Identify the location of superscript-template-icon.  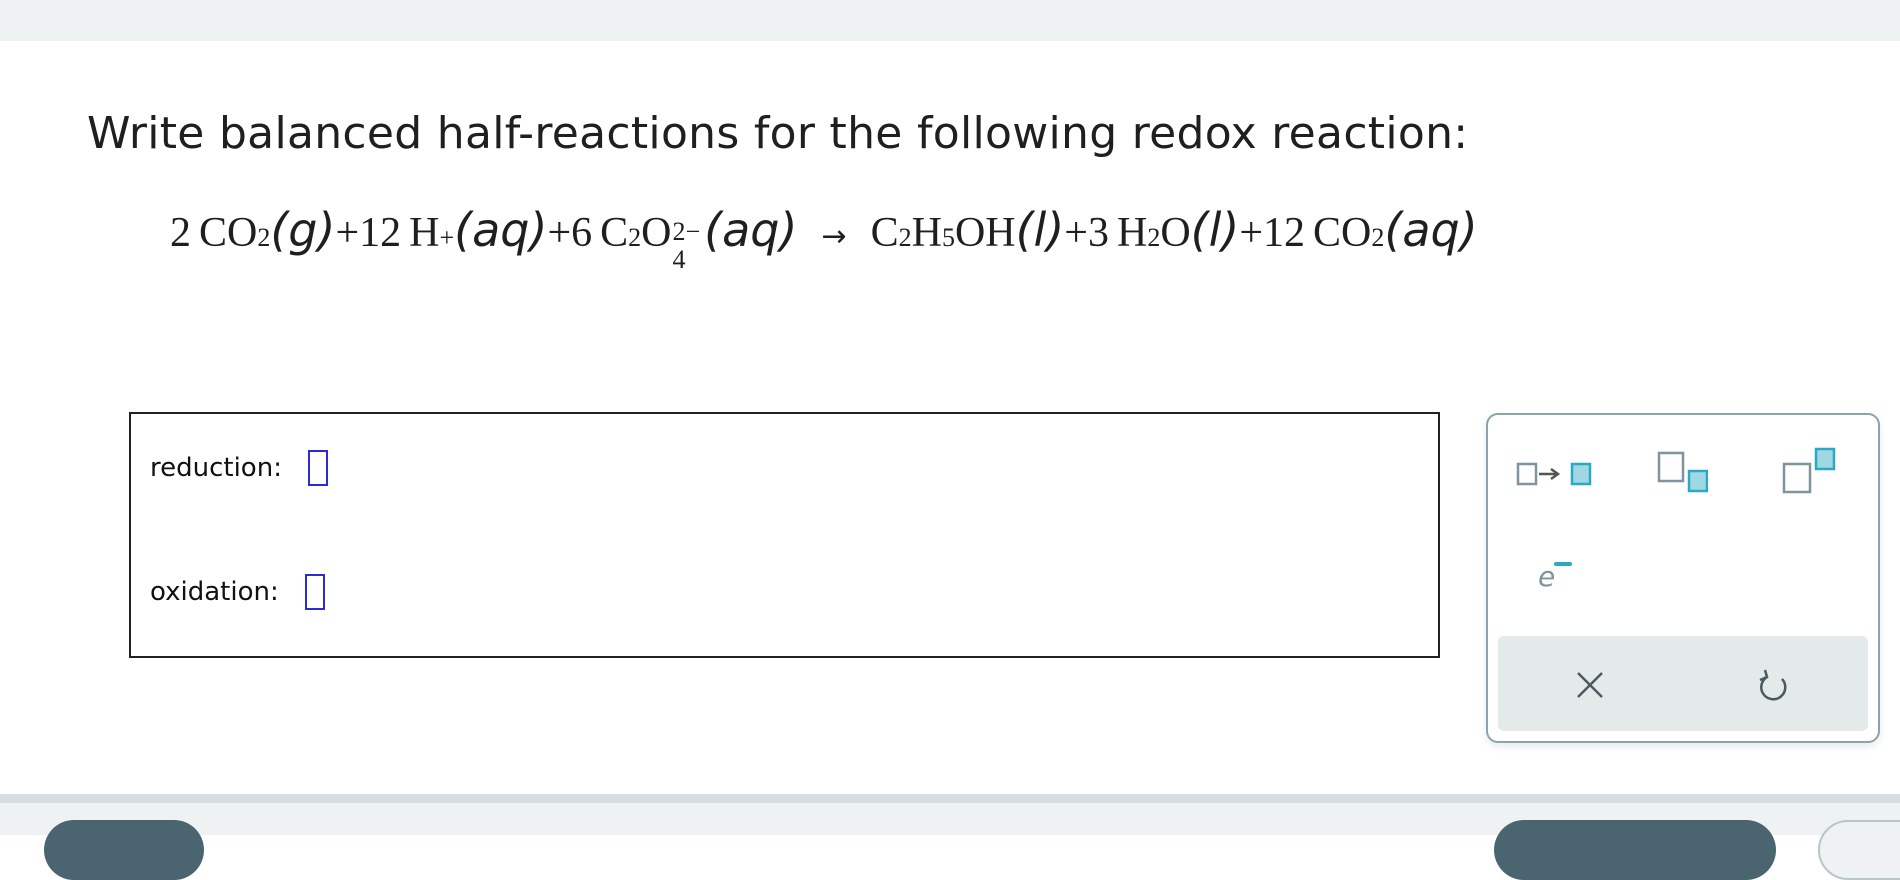
(1809, 470).